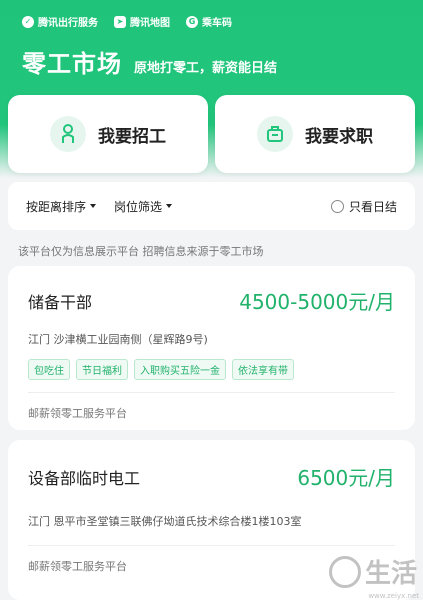  I want to click on watermark-text: 生活, so click(390, 574).